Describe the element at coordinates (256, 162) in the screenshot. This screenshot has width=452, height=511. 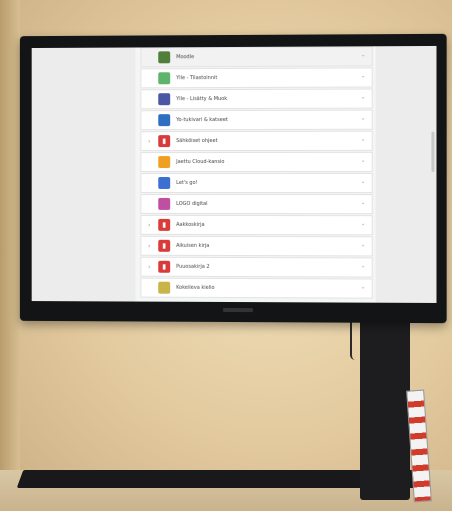
I see `list-item: Jaettu Cloud-kansio ⌄` at that location.